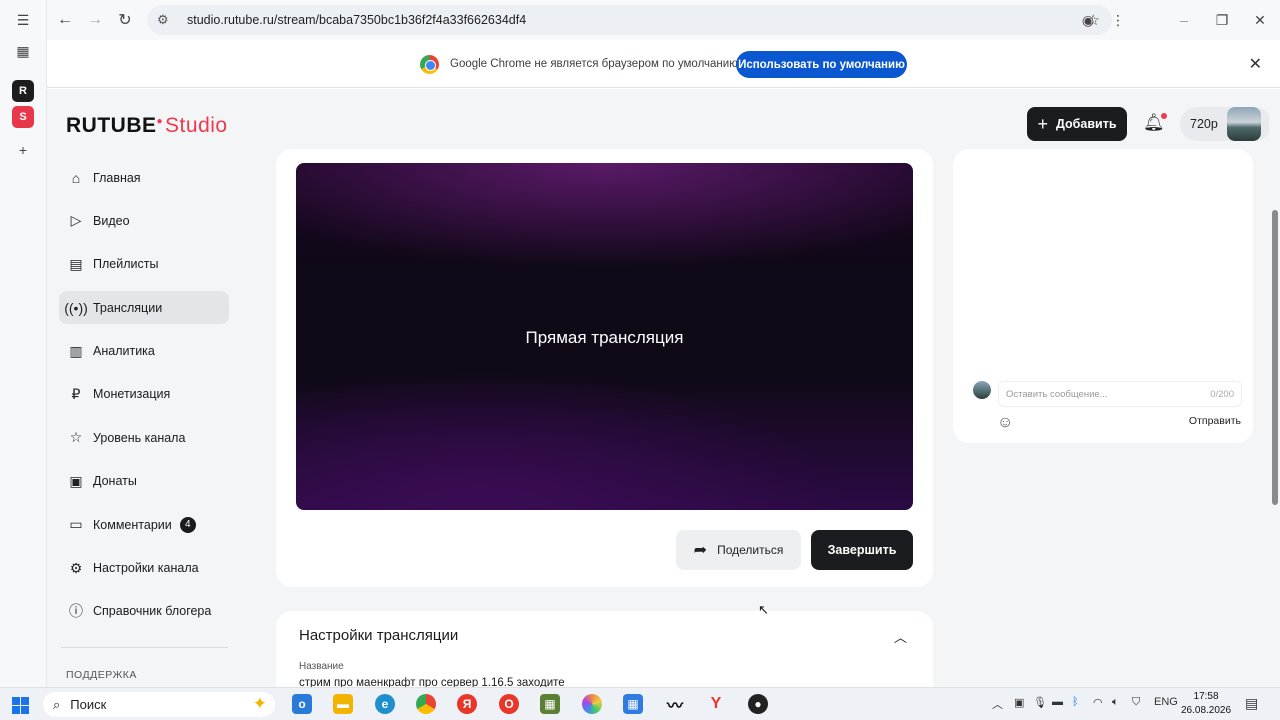 The height and width of the screenshot is (720, 1280). What do you see at coordinates (132, 524) in the screenshot?
I see `sidebar-item-label: Комментарии` at bounding box center [132, 524].